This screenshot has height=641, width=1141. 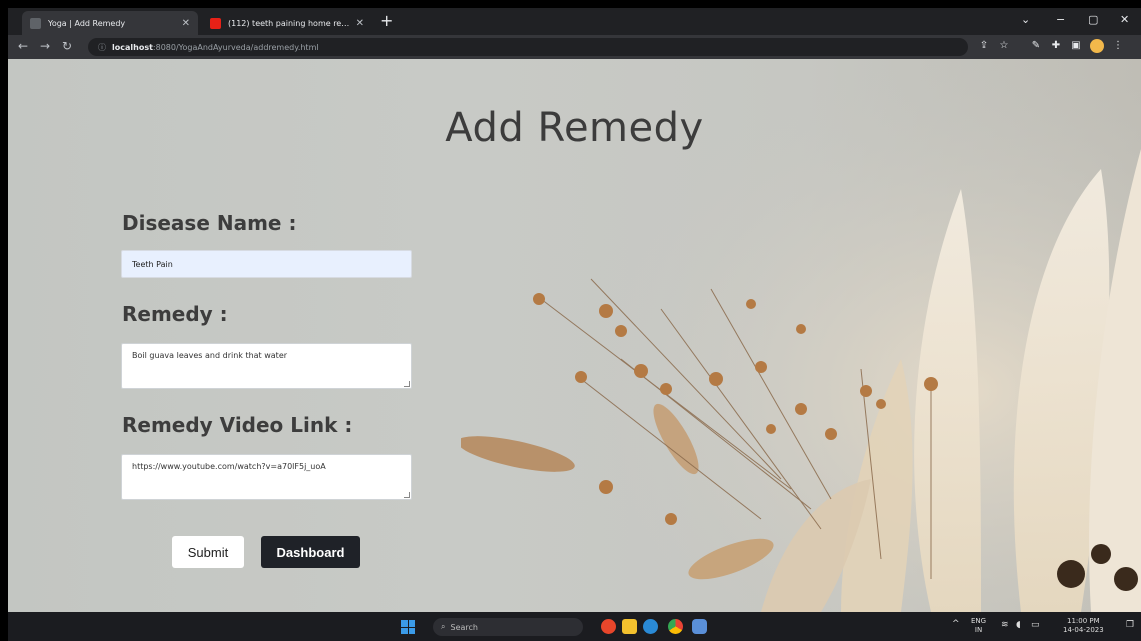 What do you see at coordinates (978, 626) in the screenshot?
I see `language-indicator: ENG IN` at bounding box center [978, 626].